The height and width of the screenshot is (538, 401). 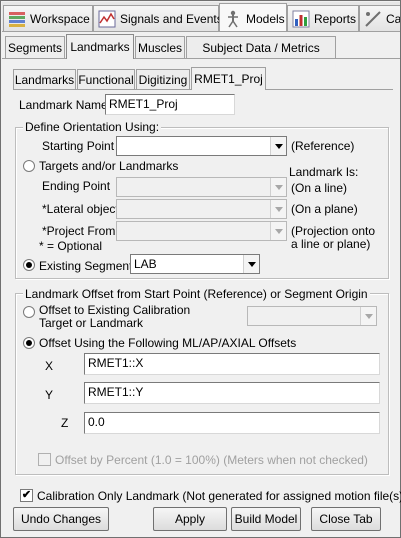 What do you see at coordinates (201, 58) in the screenshot?
I see `subtab-divider` at bounding box center [201, 58].